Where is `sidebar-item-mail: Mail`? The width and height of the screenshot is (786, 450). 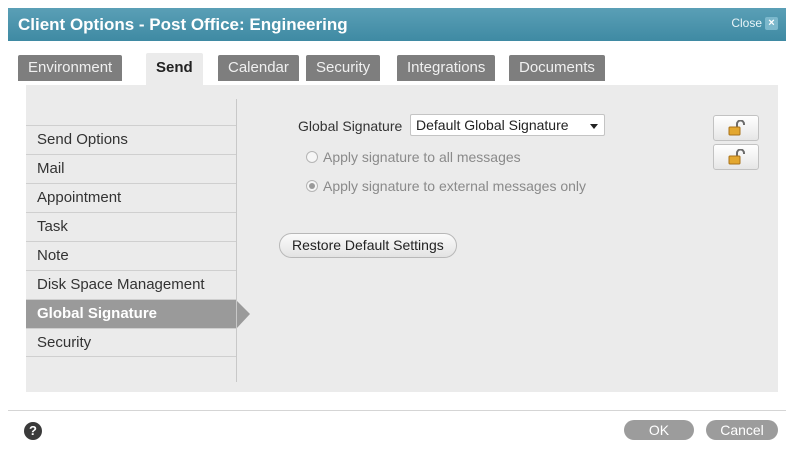
sidebar-item-mail: Mail is located at coordinates (131, 168).